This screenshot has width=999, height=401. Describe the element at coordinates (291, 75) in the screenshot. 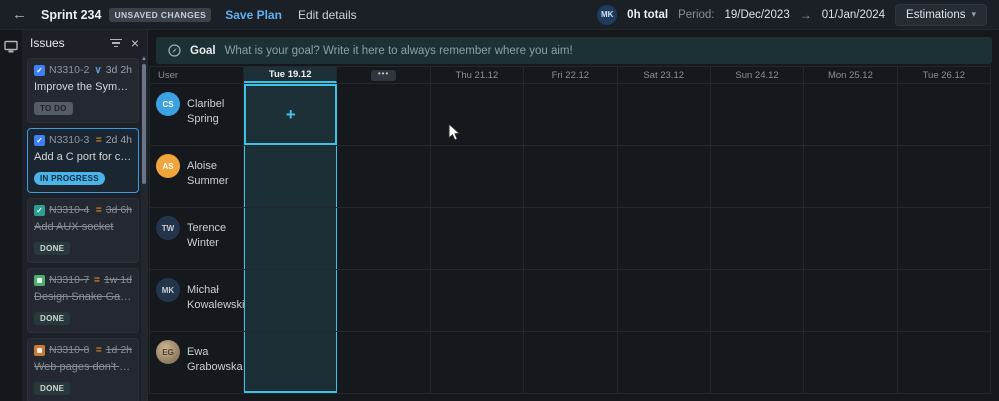

I see `day-header-tue-19: Tue 19.12` at that location.